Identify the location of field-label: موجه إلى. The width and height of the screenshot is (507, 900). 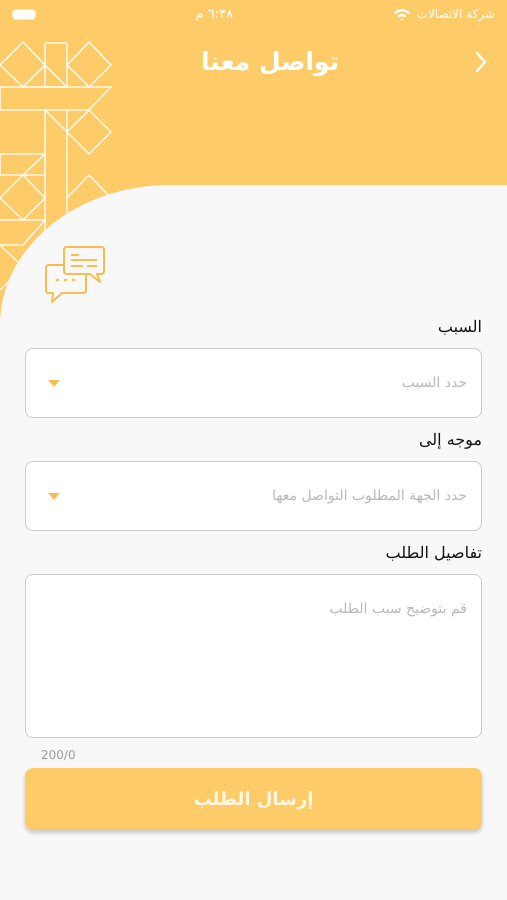
(450, 439).